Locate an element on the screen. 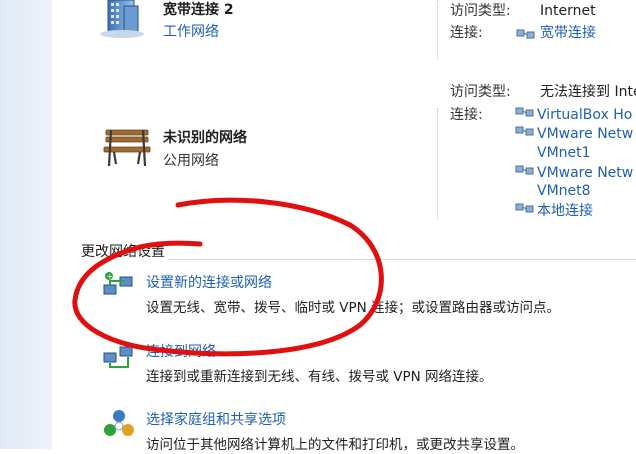 The image size is (636, 454). network-building-icon is located at coordinates (122, 19).